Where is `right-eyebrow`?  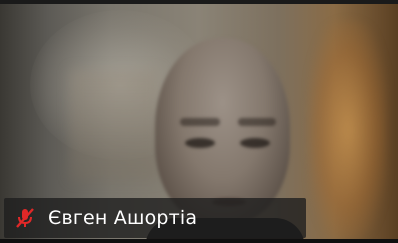
right-eyebrow is located at coordinates (257, 122).